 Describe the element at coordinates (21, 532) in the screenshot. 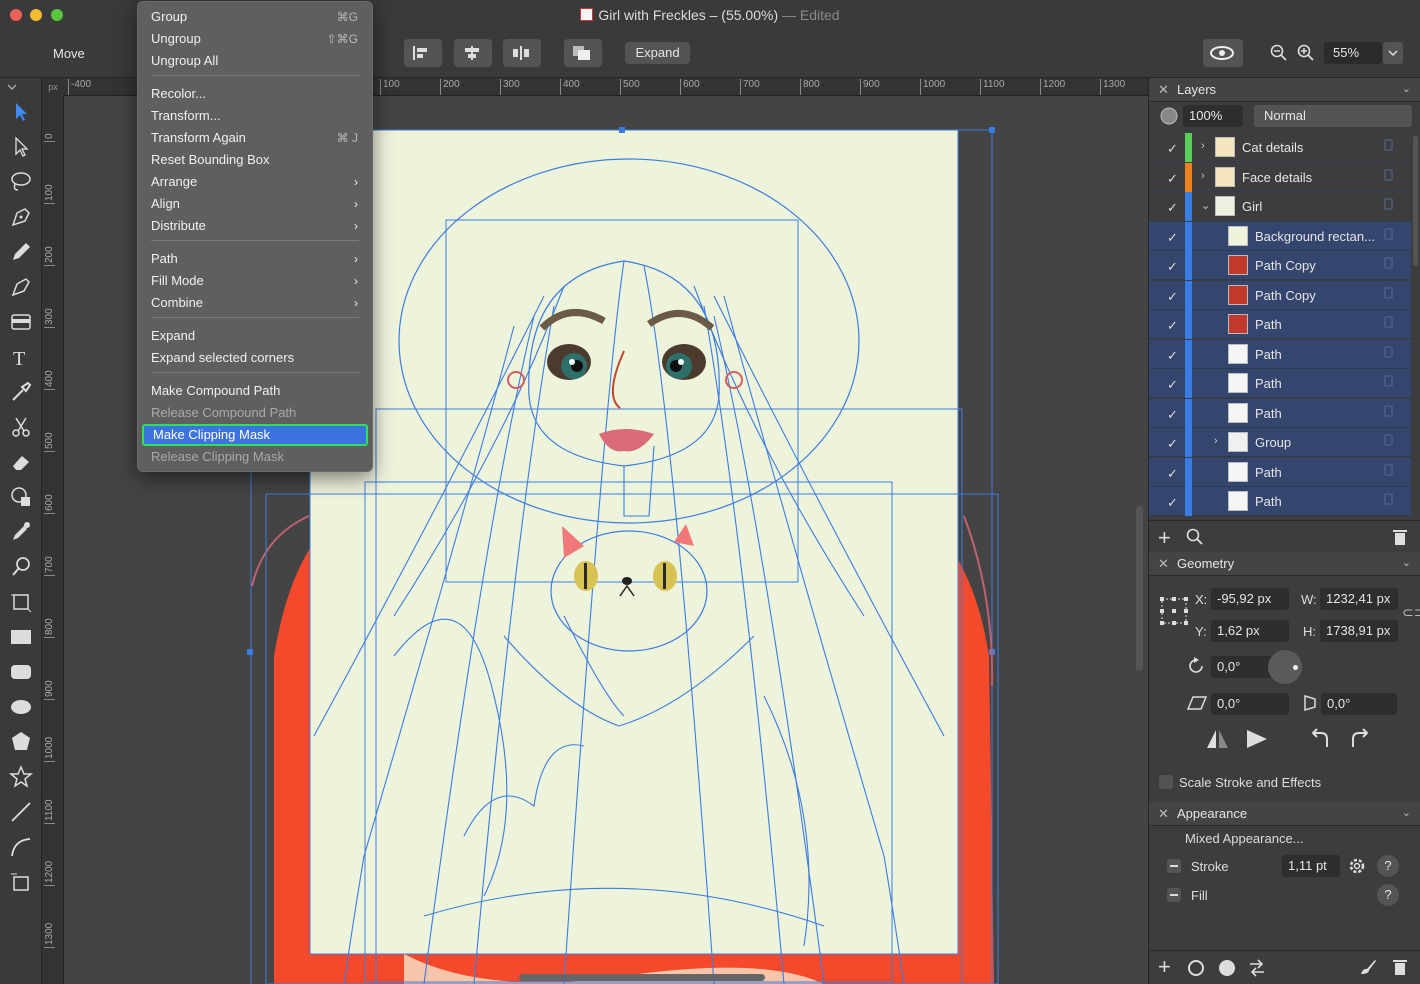

I see `color-picker-icon` at that location.